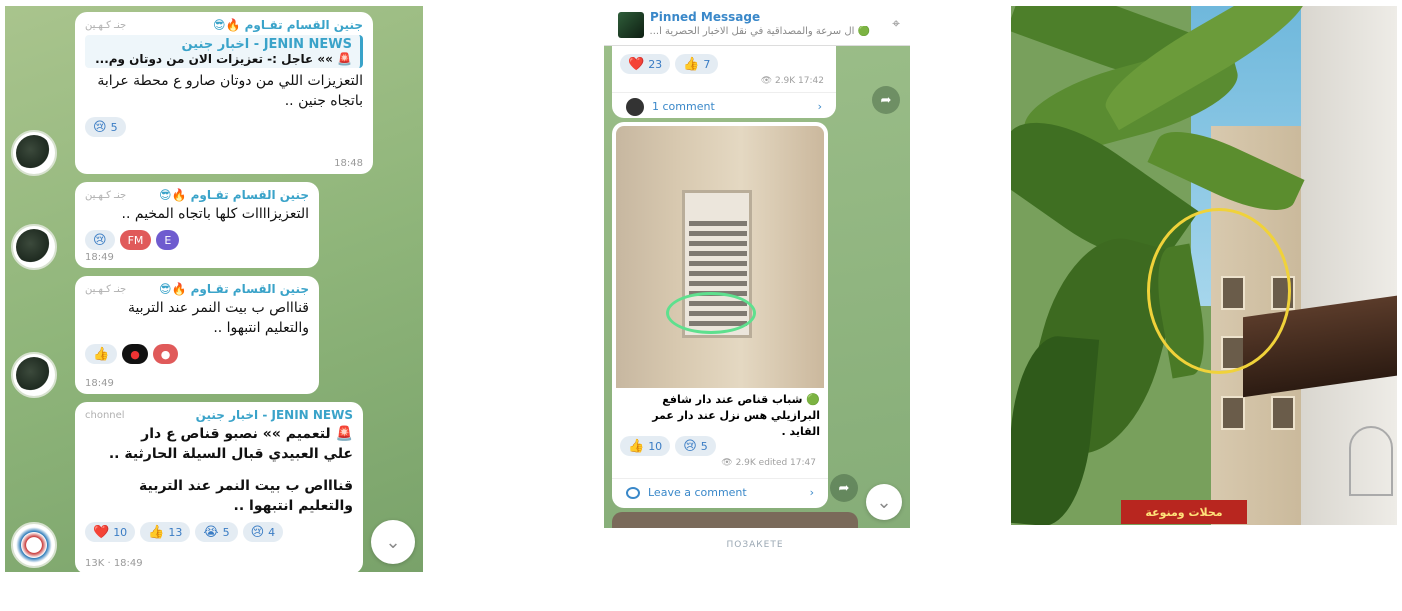  I want to click on caption-text: ПОЗАКЕТЕ, so click(755, 545).